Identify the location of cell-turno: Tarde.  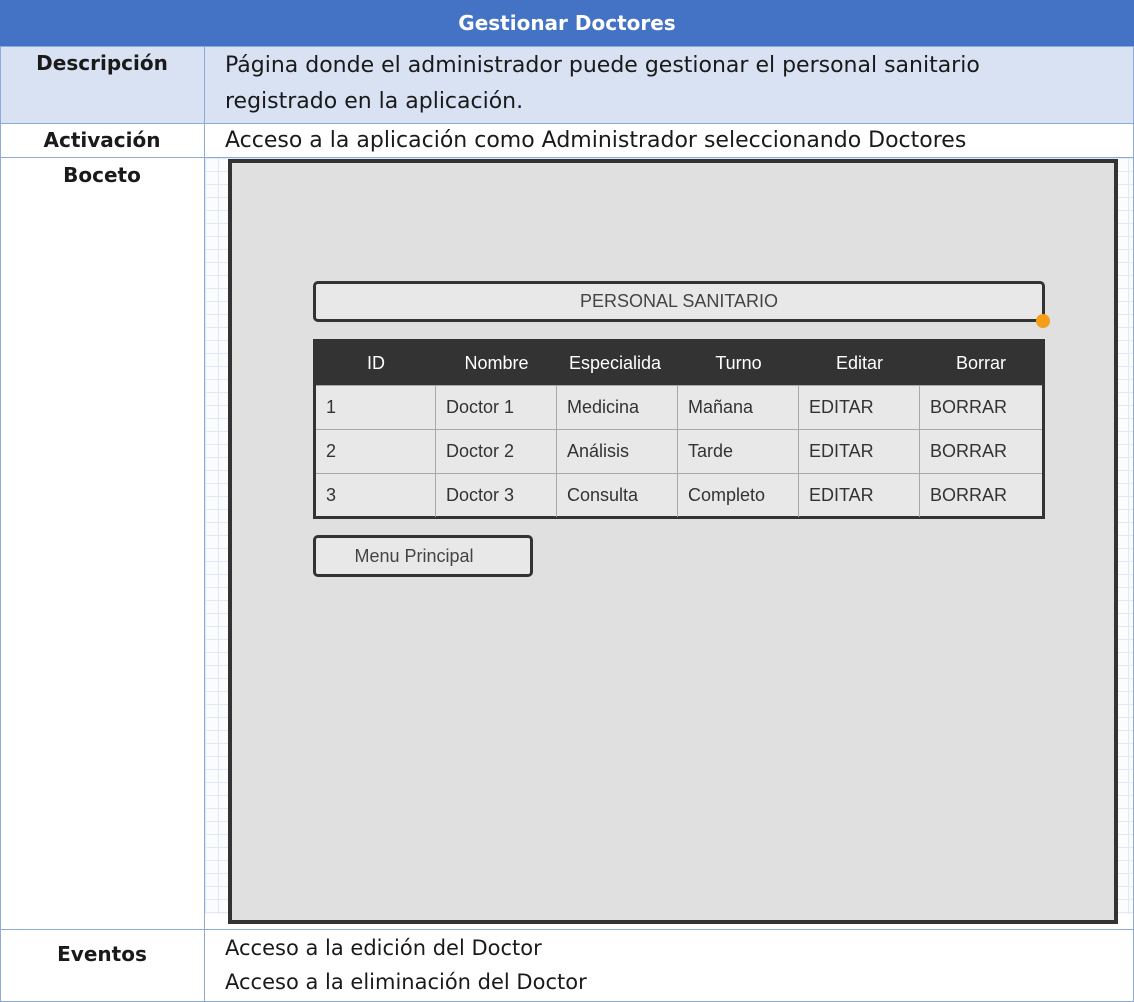
(738, 451).